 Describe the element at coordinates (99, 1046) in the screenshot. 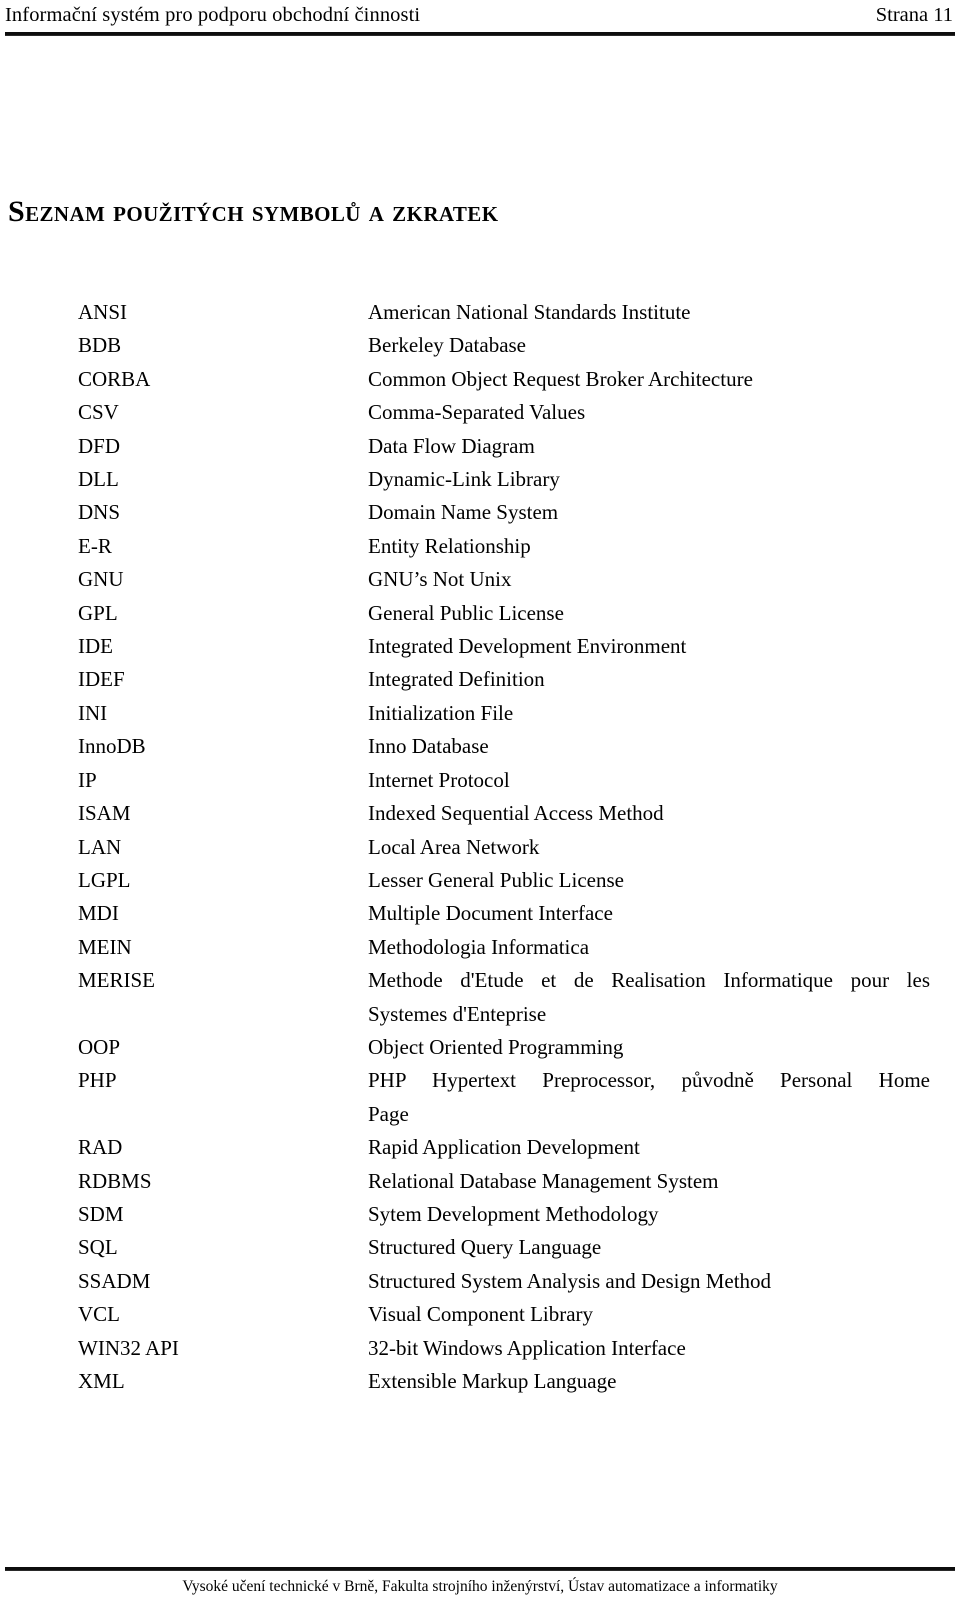

I see `abbreviation-term: OOP` at that location.